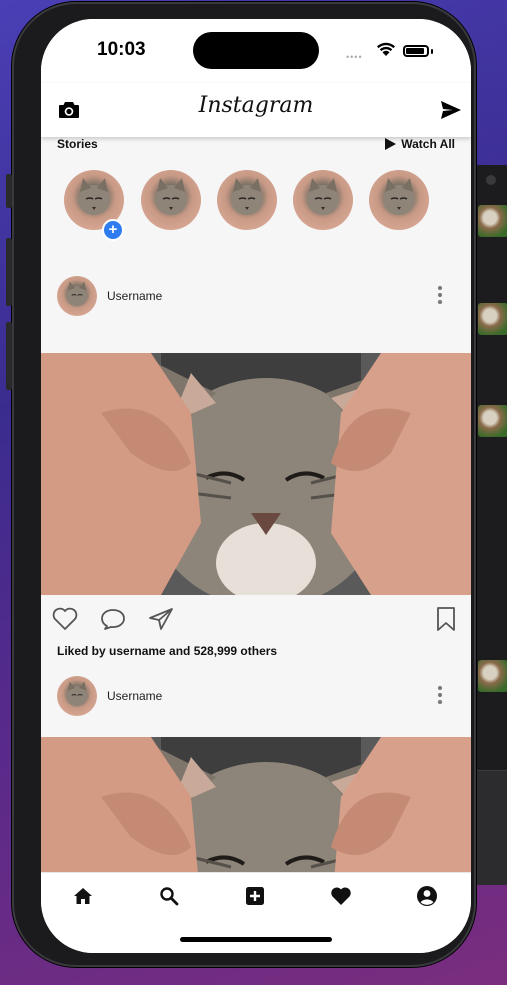 The height and width of the screenshot is (985, 507). I want to click on status-bar: 10:03 ••••, so click(256, 51).